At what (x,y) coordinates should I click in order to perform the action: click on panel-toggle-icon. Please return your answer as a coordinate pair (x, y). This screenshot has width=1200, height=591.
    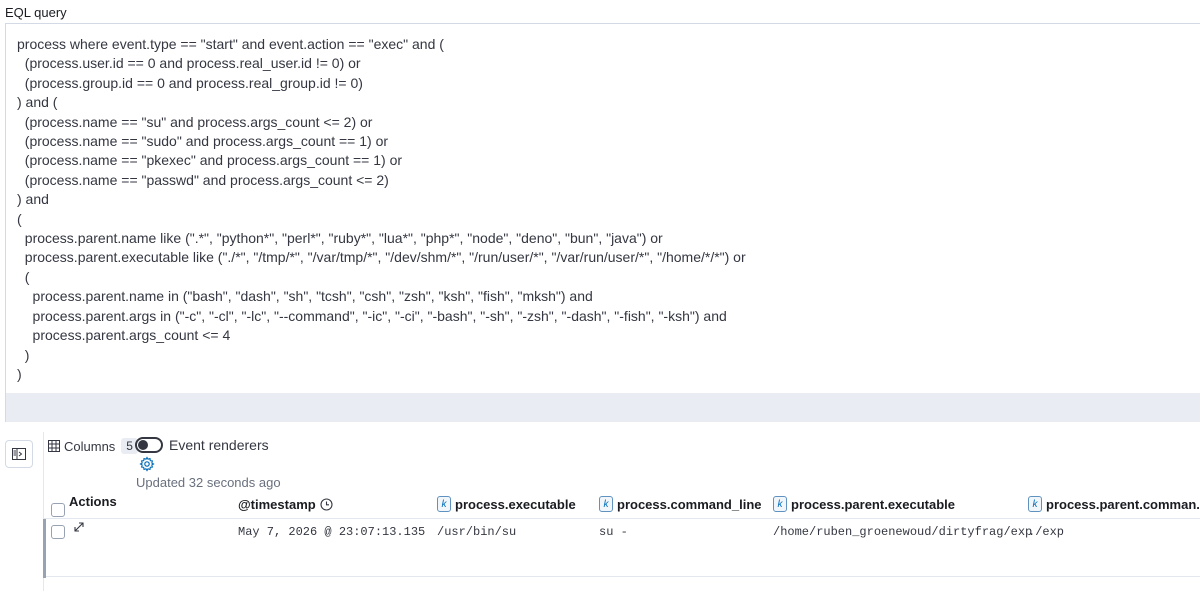
    Looking at the image, I should click on (19, 454).